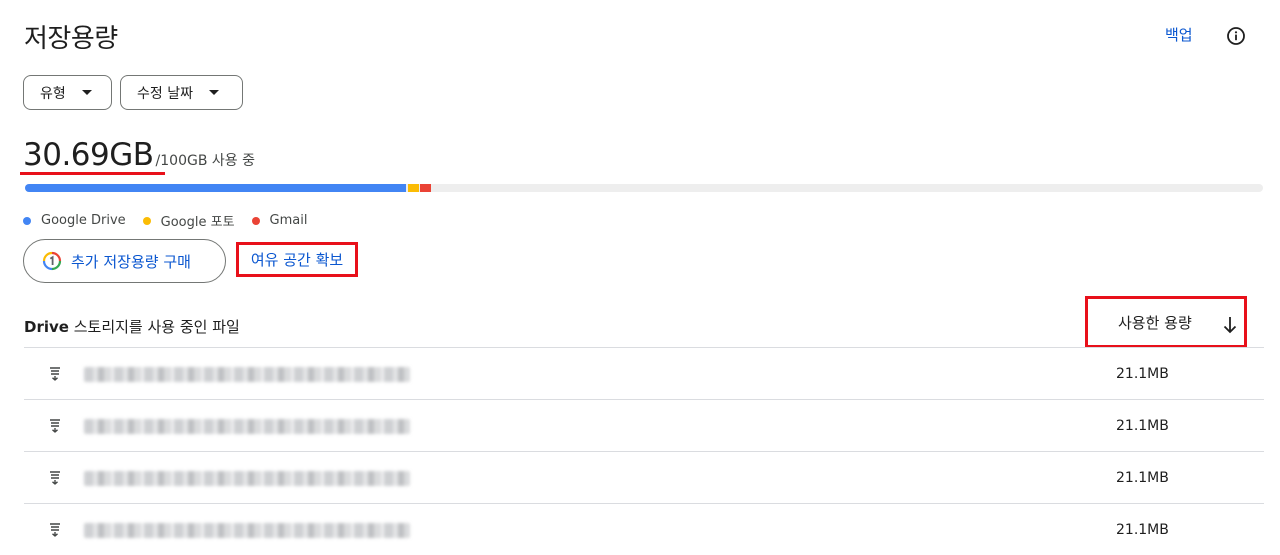 Image resolution: width=1280 pixels, height=555 pixels. I want to click on storage-usage-bar, so click(644, 188).